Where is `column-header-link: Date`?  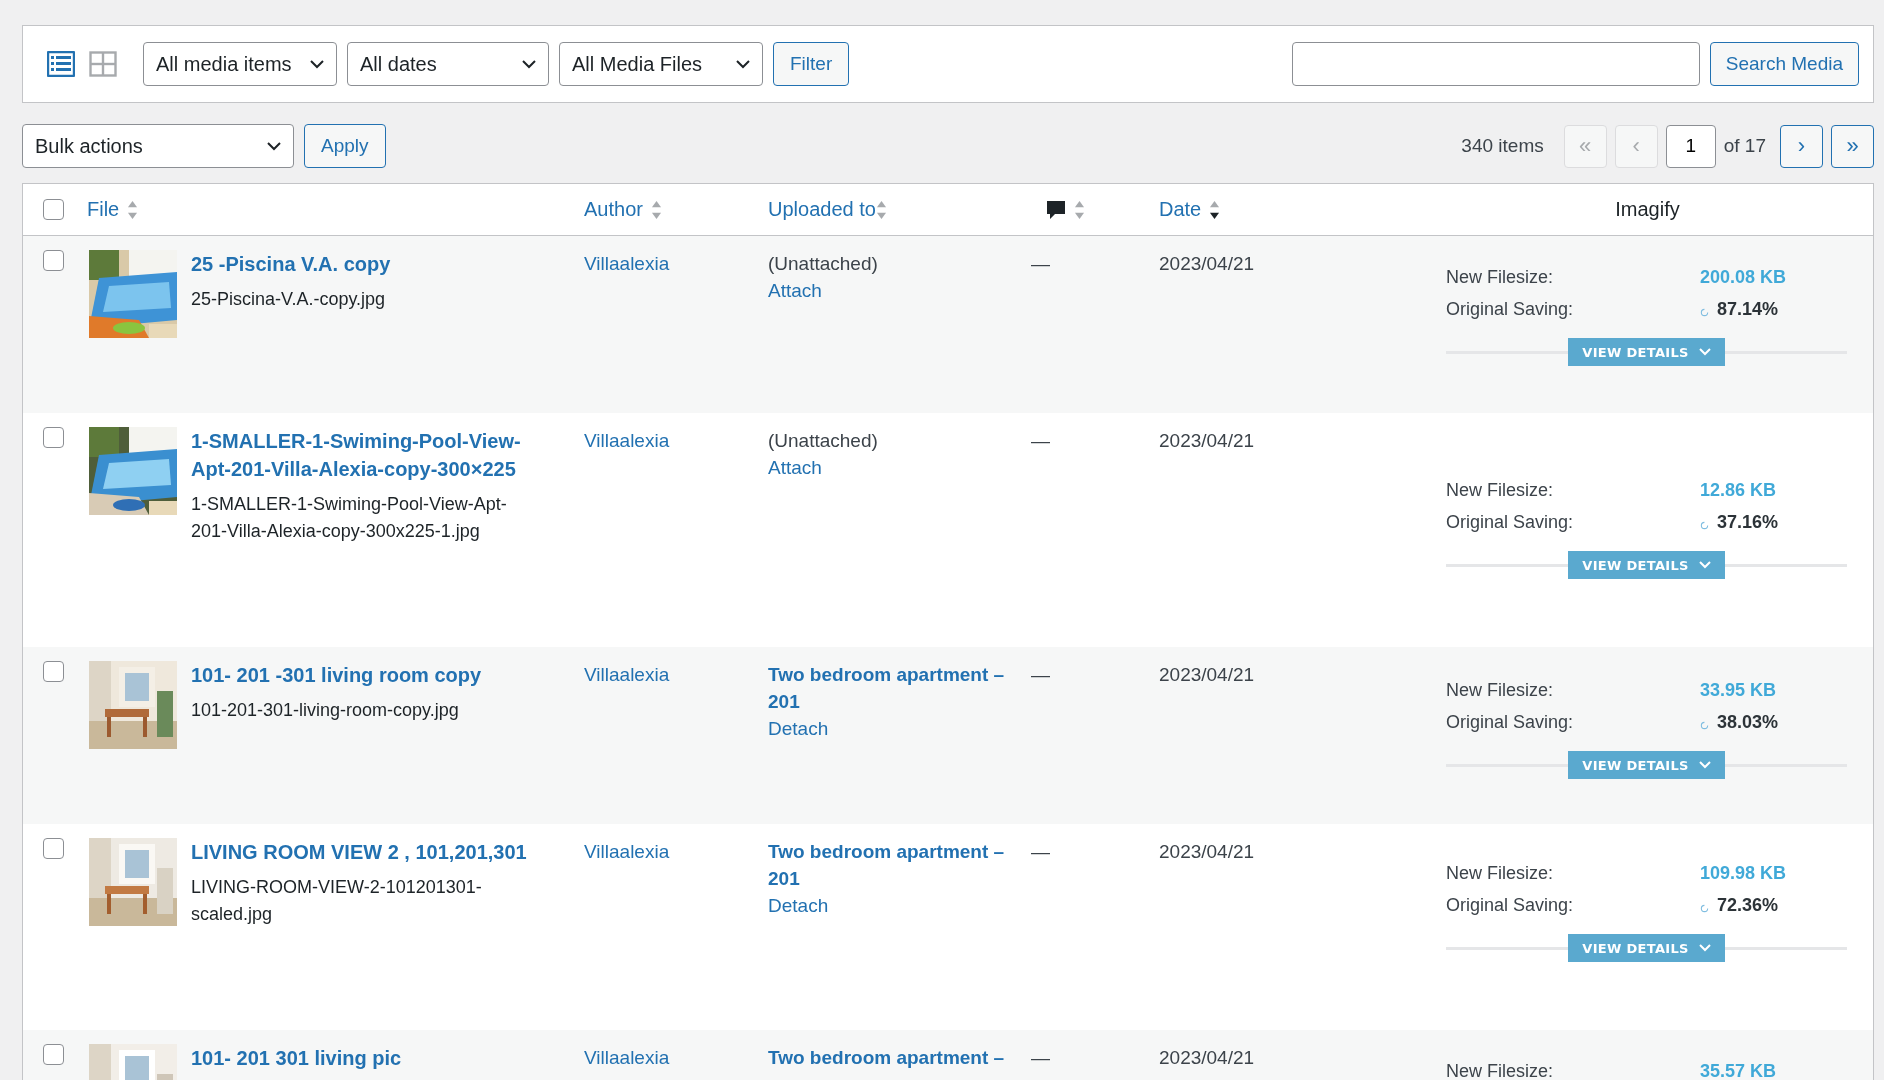
column-header-link: Date is located at coordinates (1180, 209).